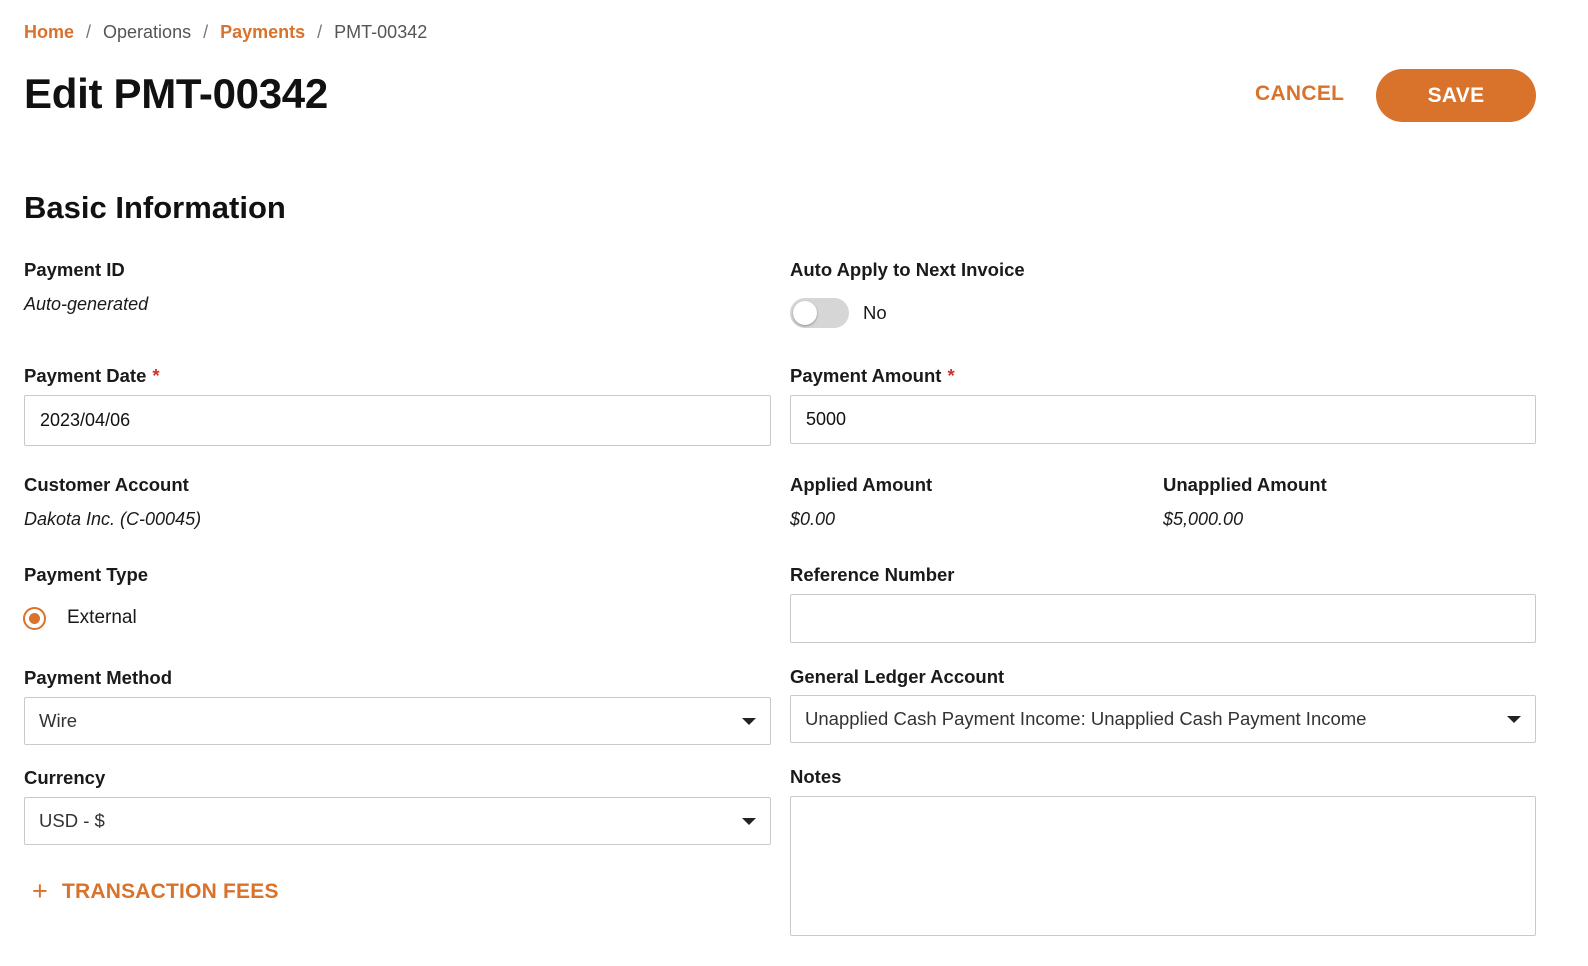  What do you see at coordinates (861, 484) in the screenshot?
I see `applied-amount-label: Applied Amount` at bounding box center [861, 484].